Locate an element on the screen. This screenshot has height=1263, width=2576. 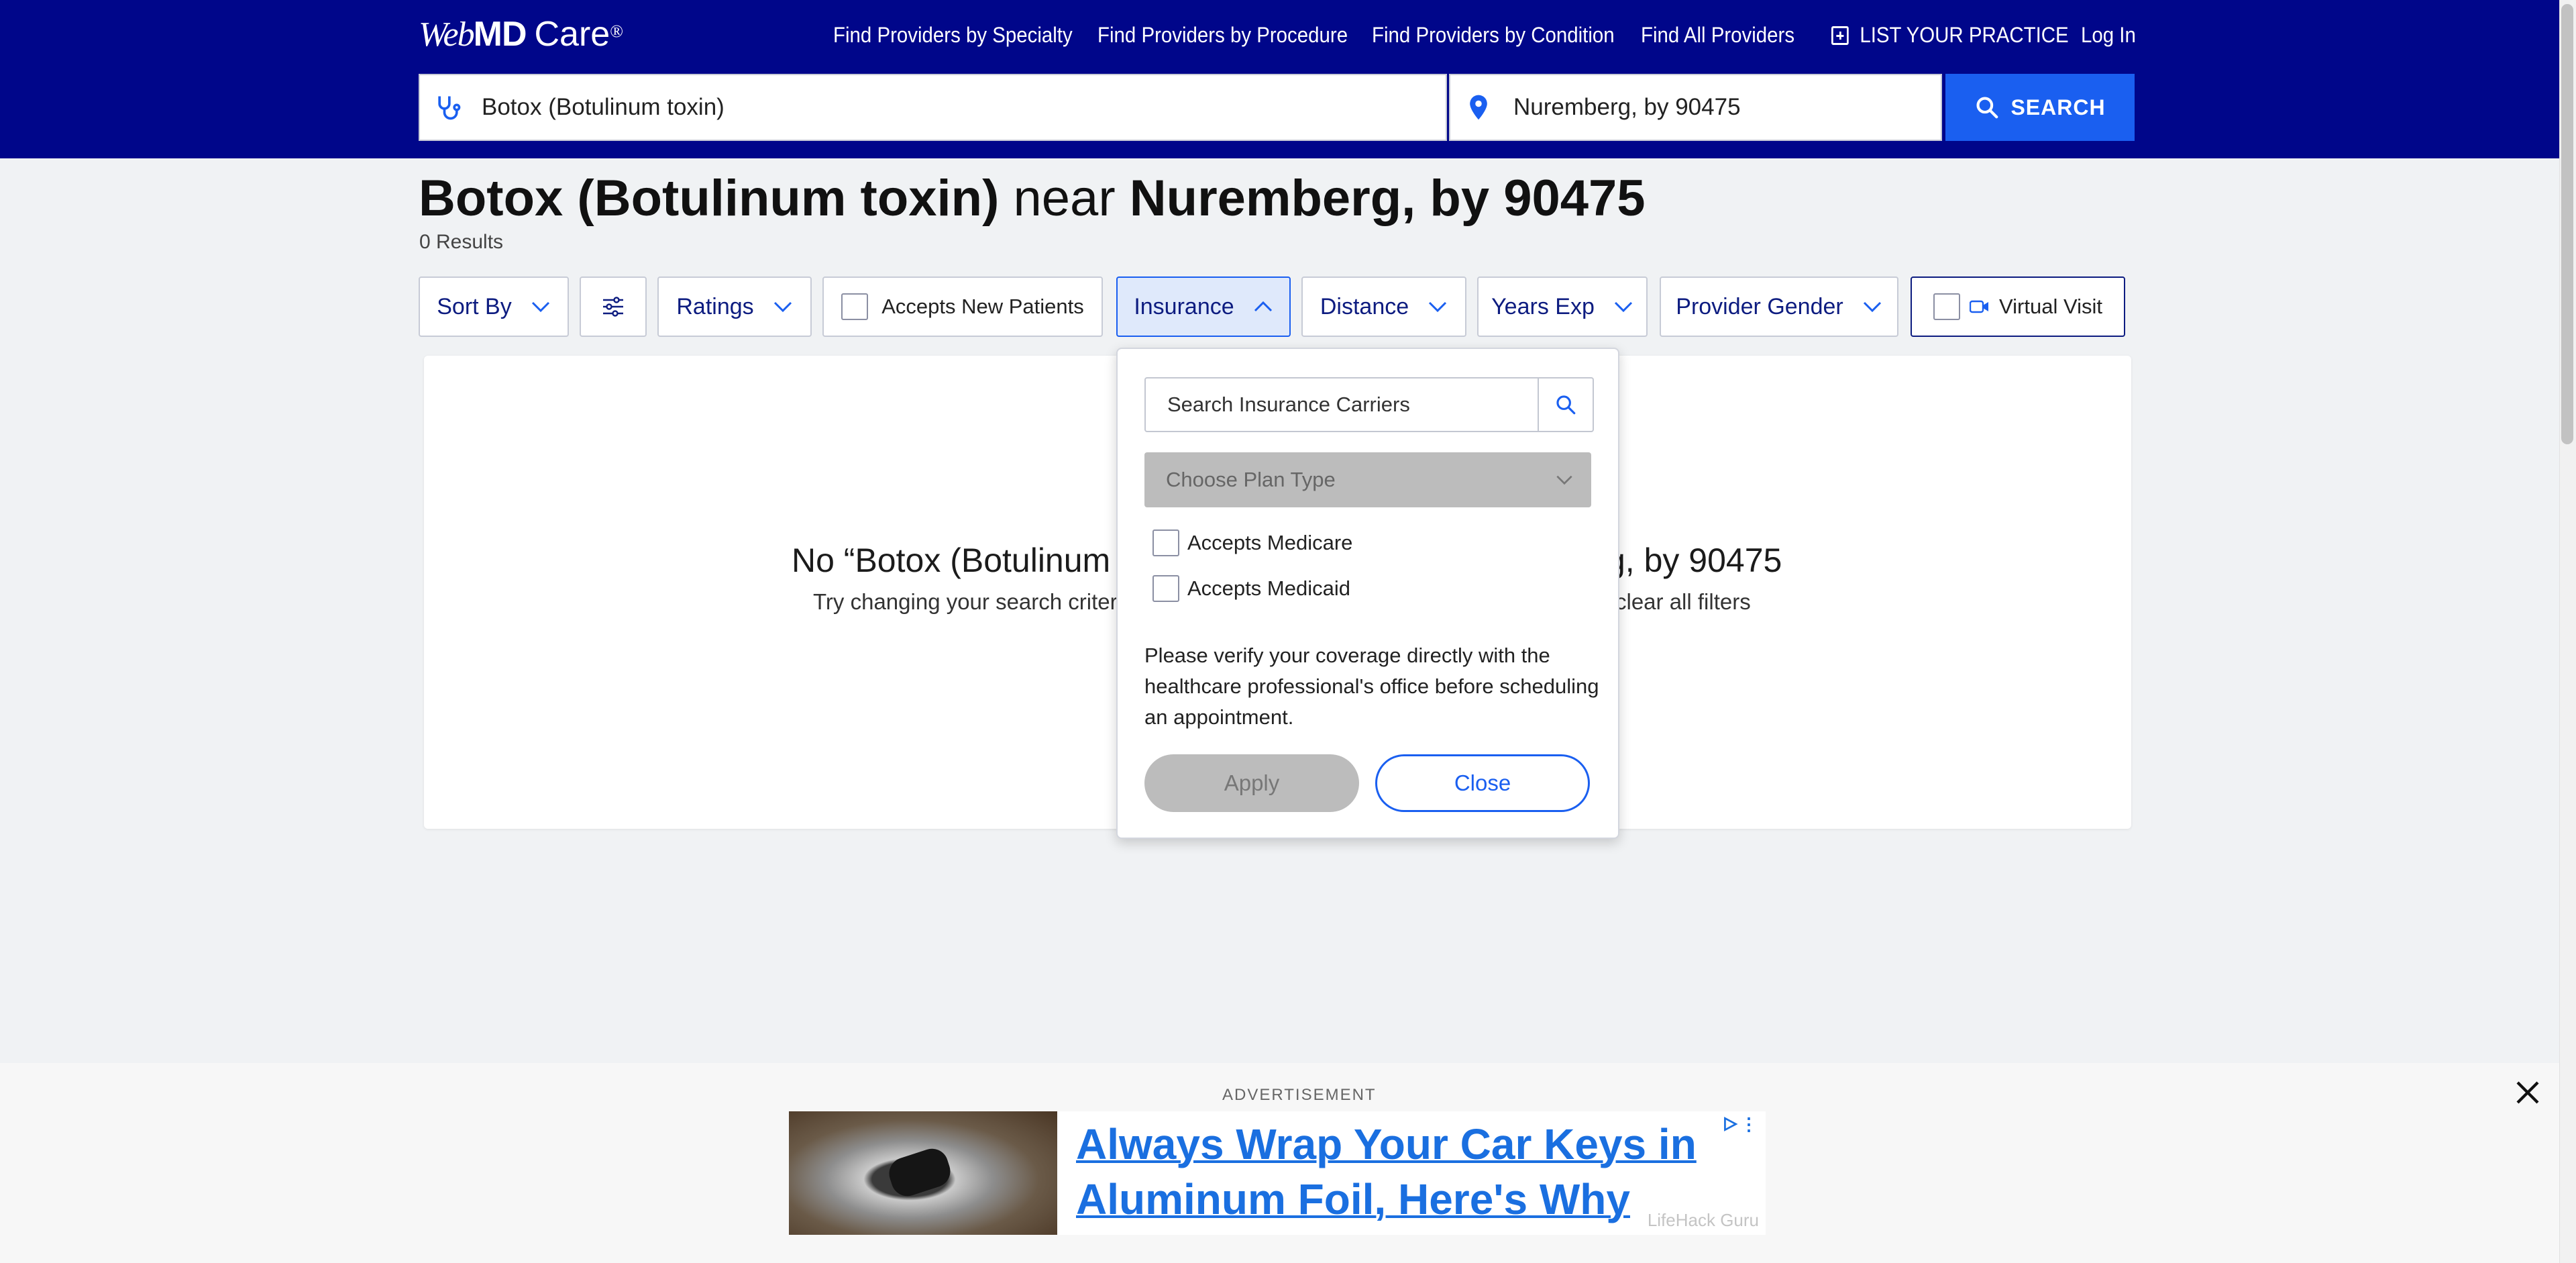
insurance-carrier-search-input: Search Insurance Carriers is located at coordinates (1341, 404).